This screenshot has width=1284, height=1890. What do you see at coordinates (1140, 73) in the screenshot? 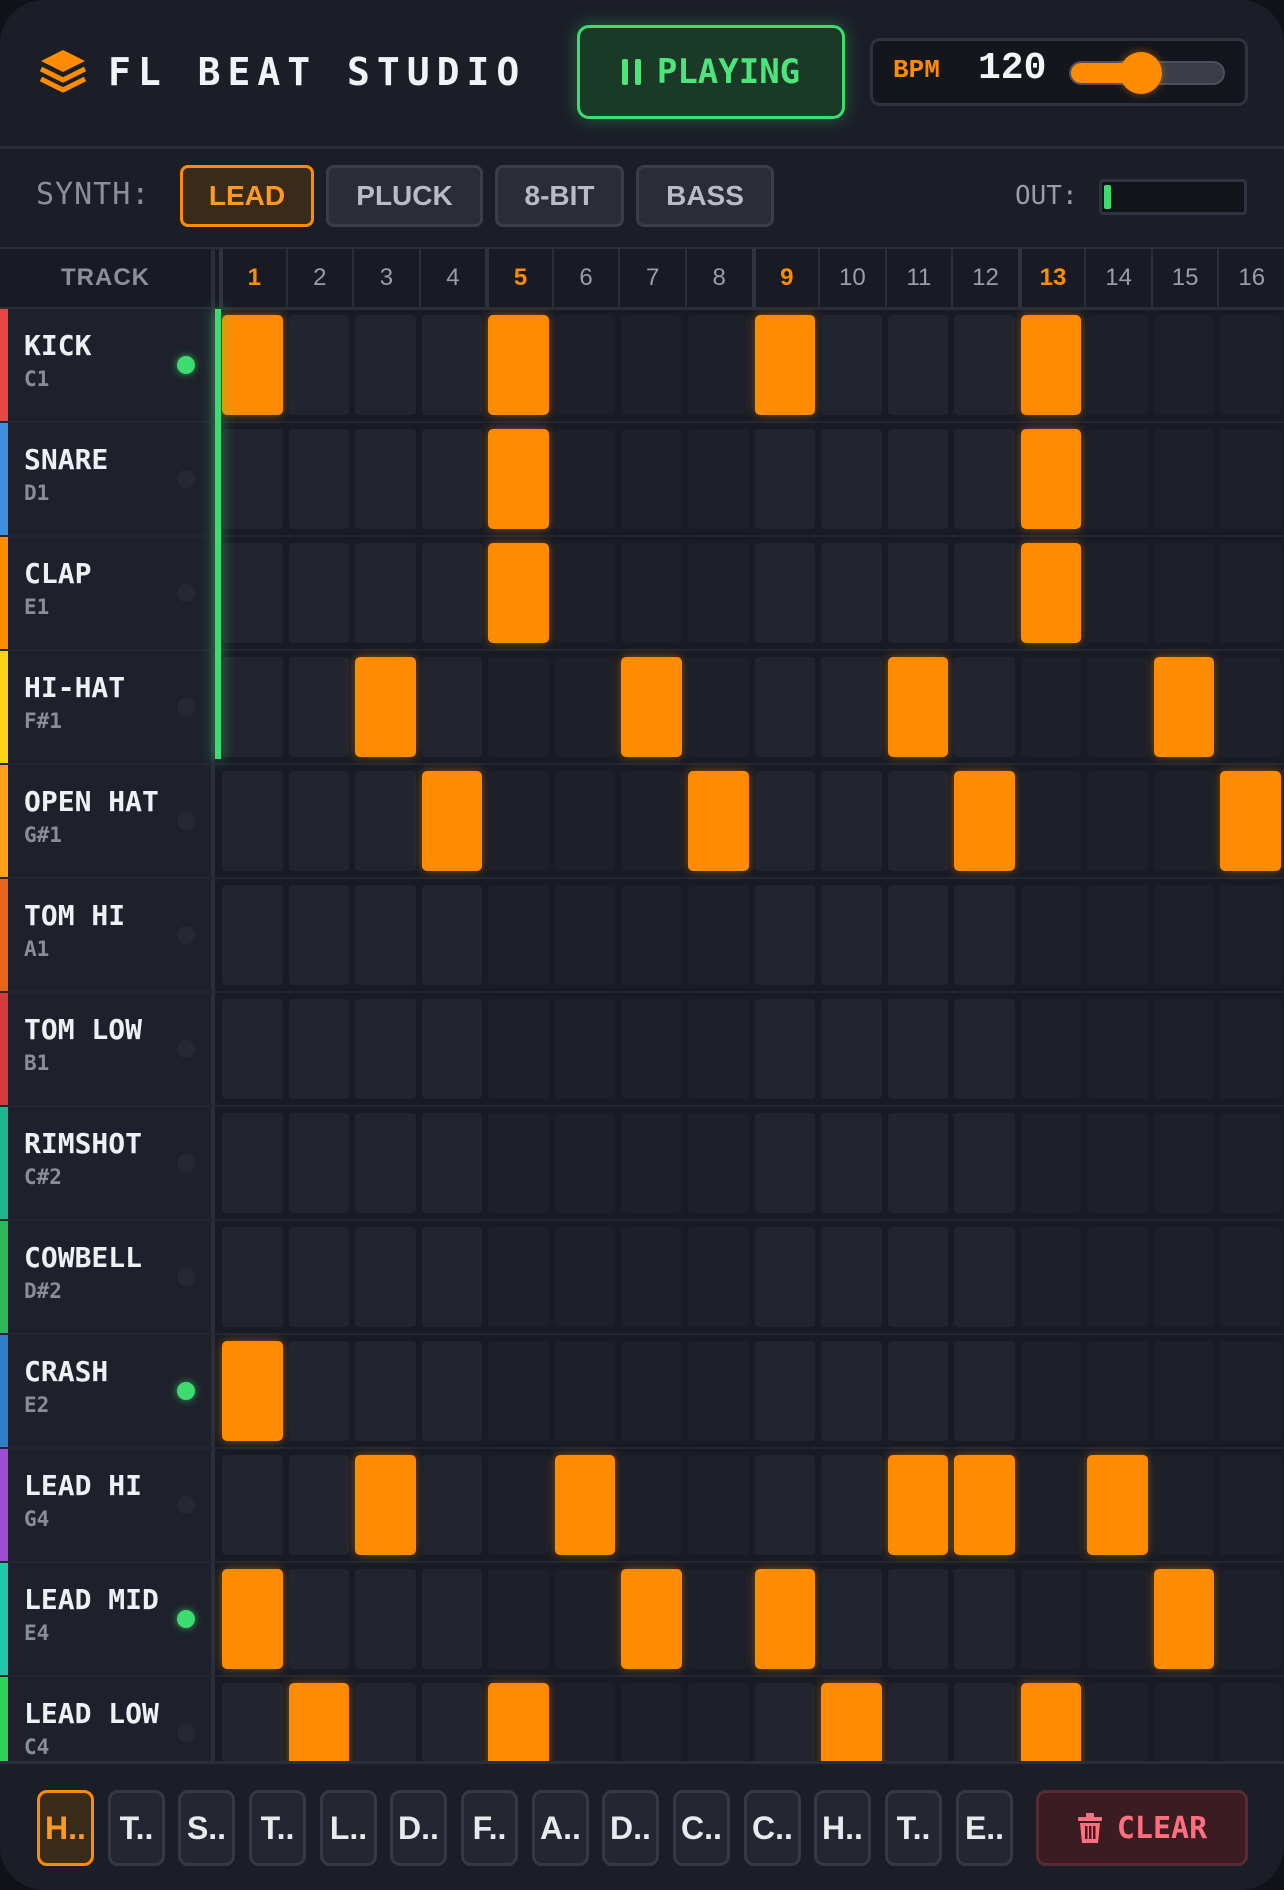
I see `bpm-slider-thumb` at bounding box center [1140, 73].